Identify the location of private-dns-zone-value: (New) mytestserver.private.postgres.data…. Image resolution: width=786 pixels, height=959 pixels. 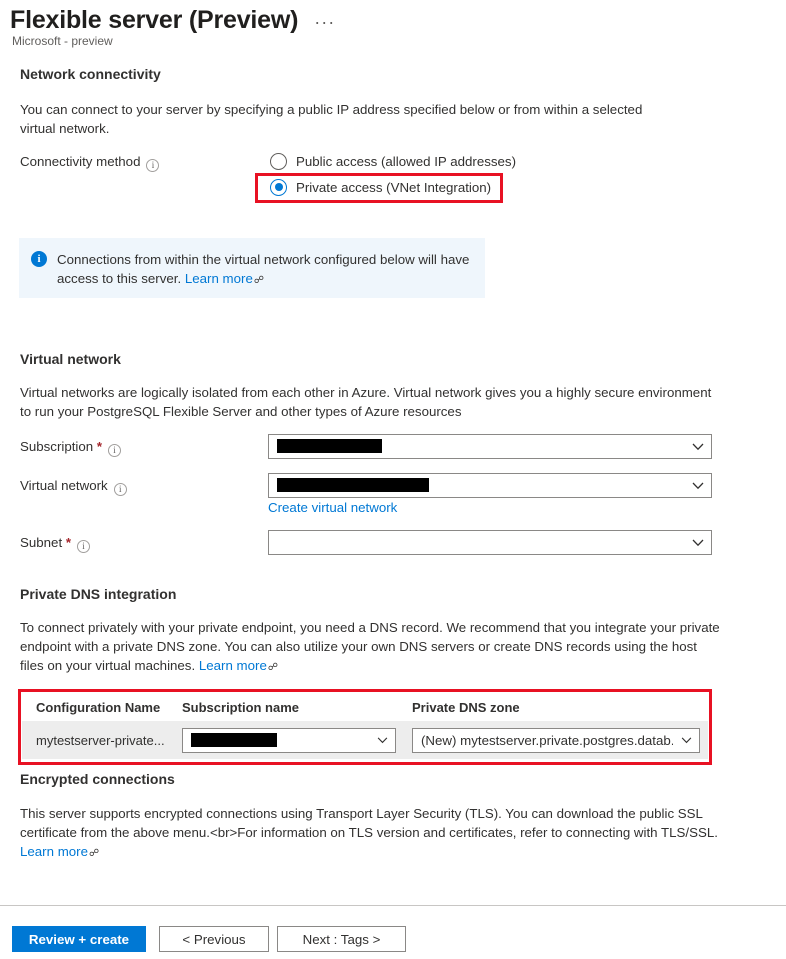
(547, 740).